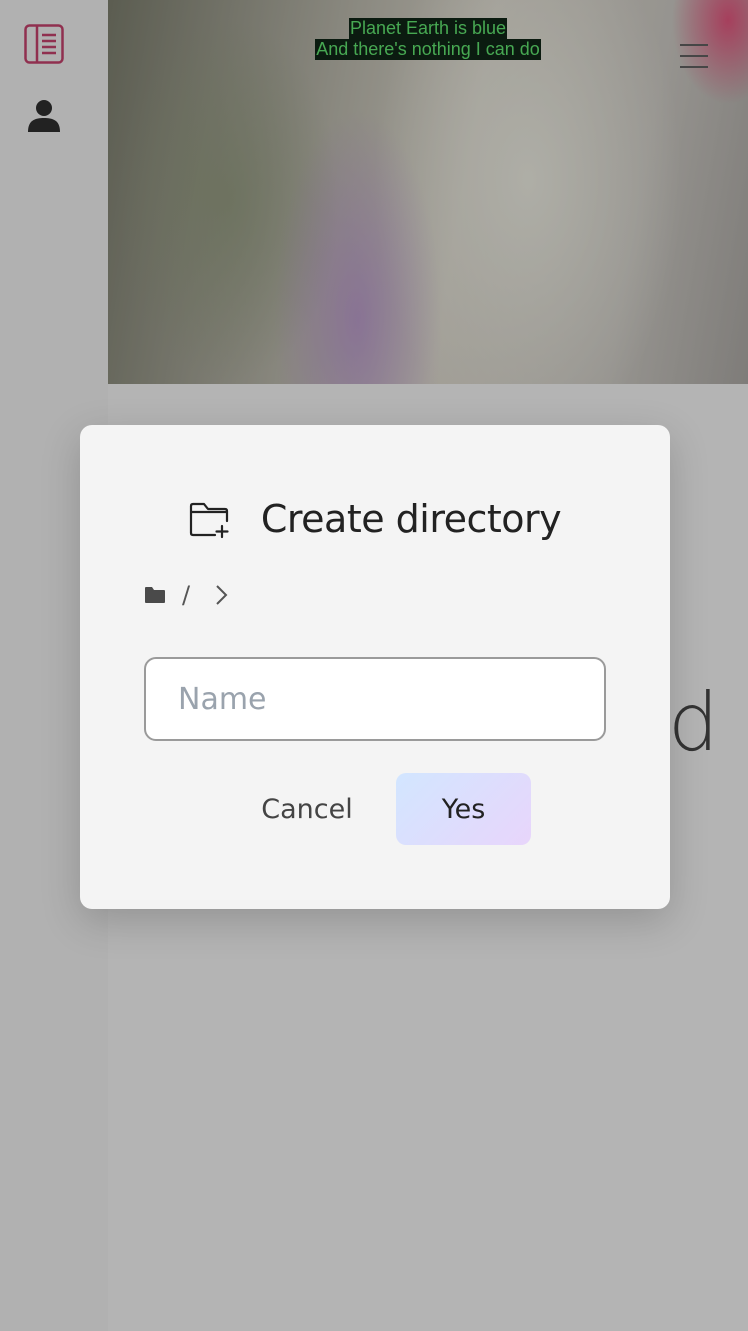 The image size is (748, 1331). I want to click on chevron-right-icon, so click(221, 595).